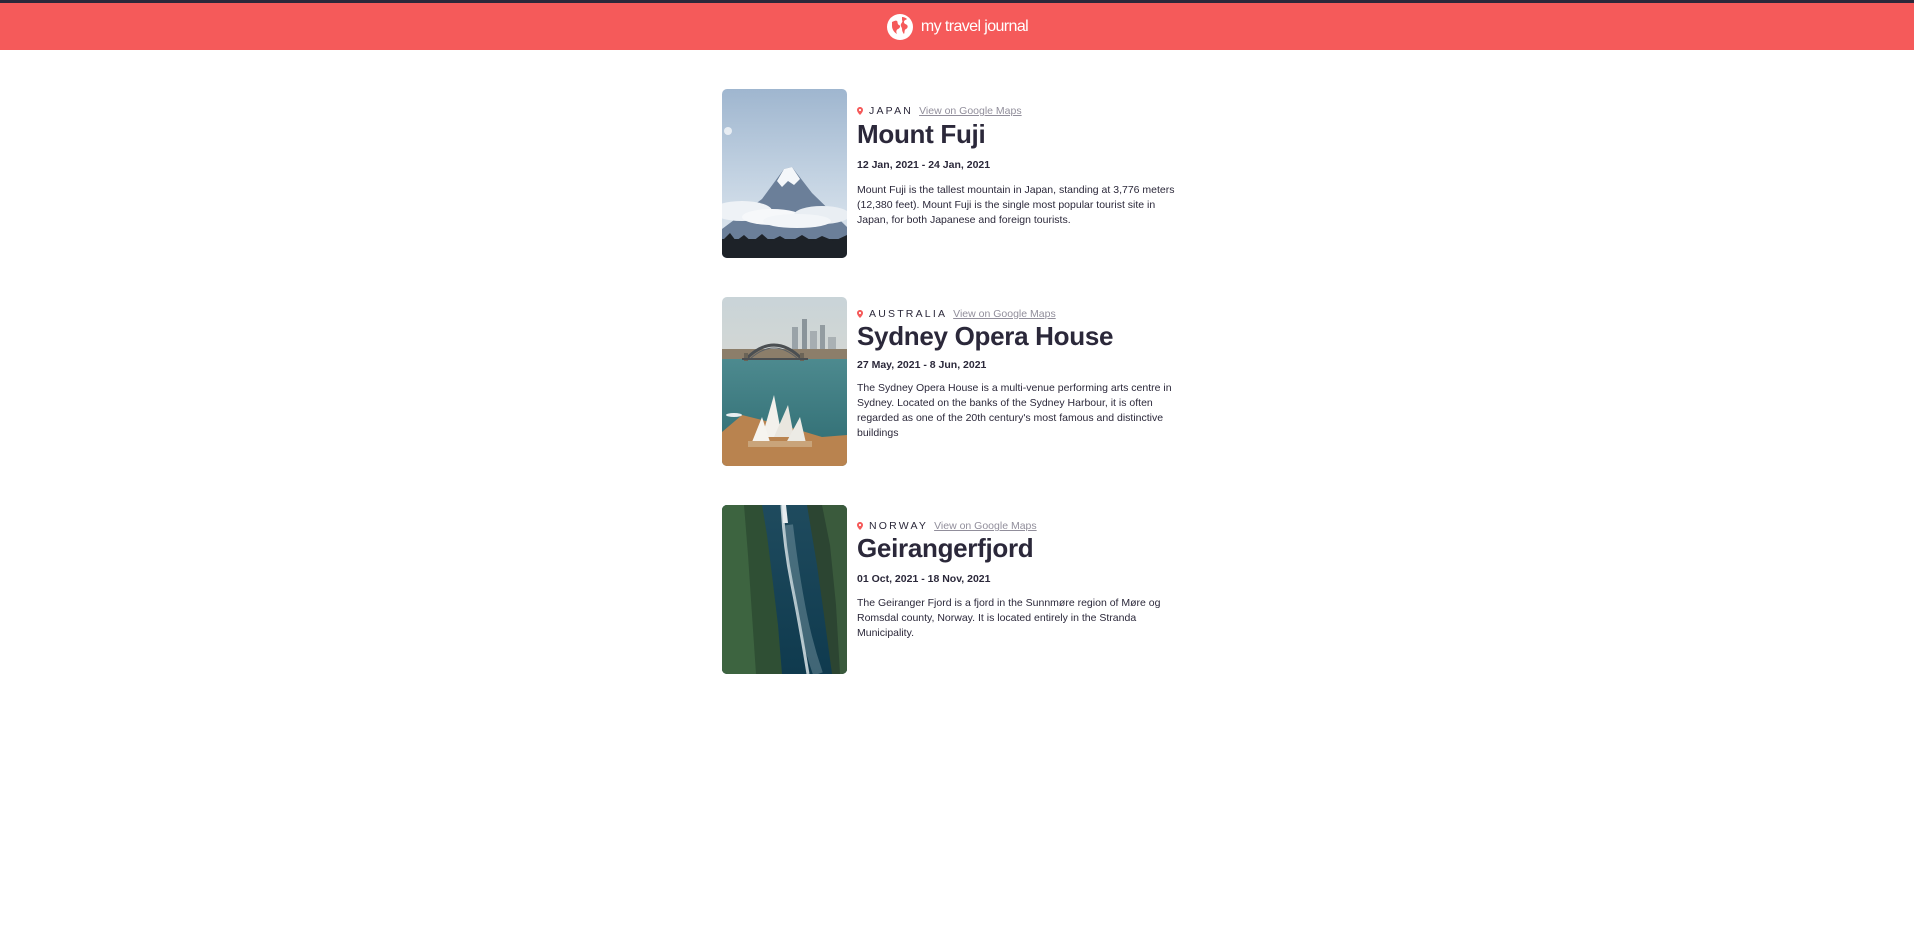 The width and height of the screenshot is (1914, 940). I want to click on location-row: AUSTRALIA View on Google Maps, so click(1027, 314).